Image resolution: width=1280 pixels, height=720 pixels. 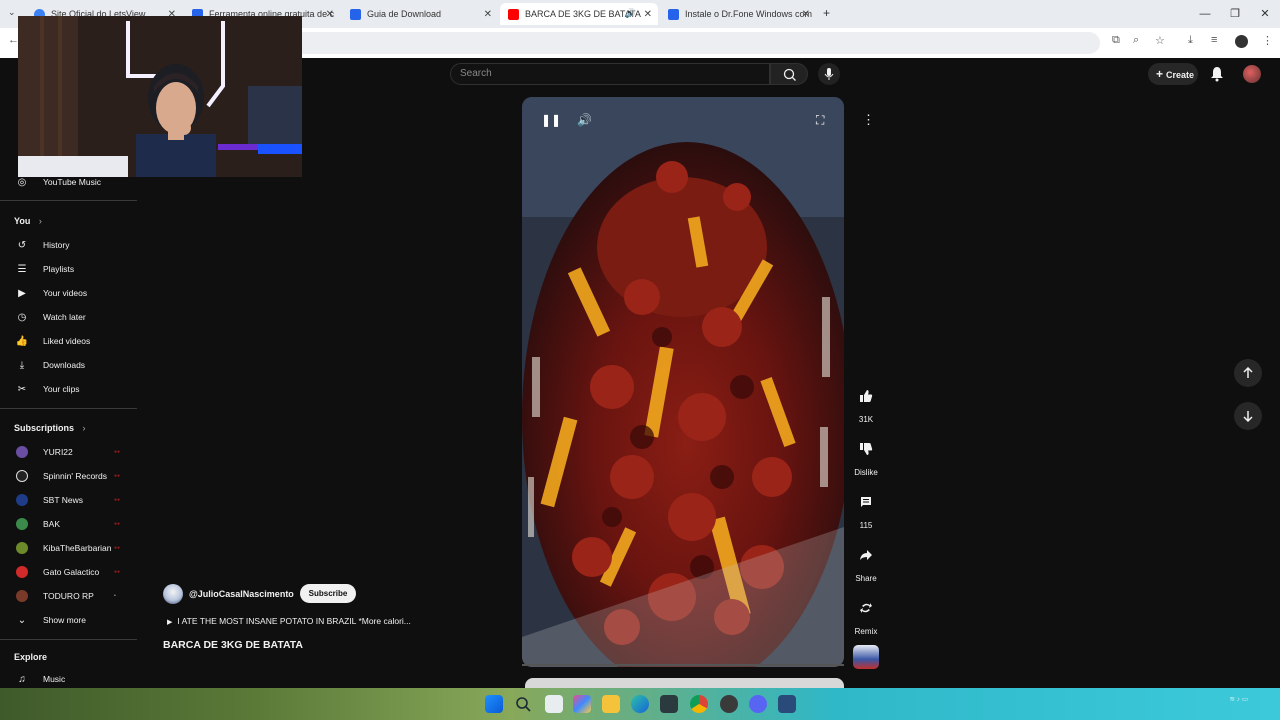 What do you see at coordinates (611, 704) in the screenshot?
I see `file-explorer-icon` at bounding box center [611, 704].